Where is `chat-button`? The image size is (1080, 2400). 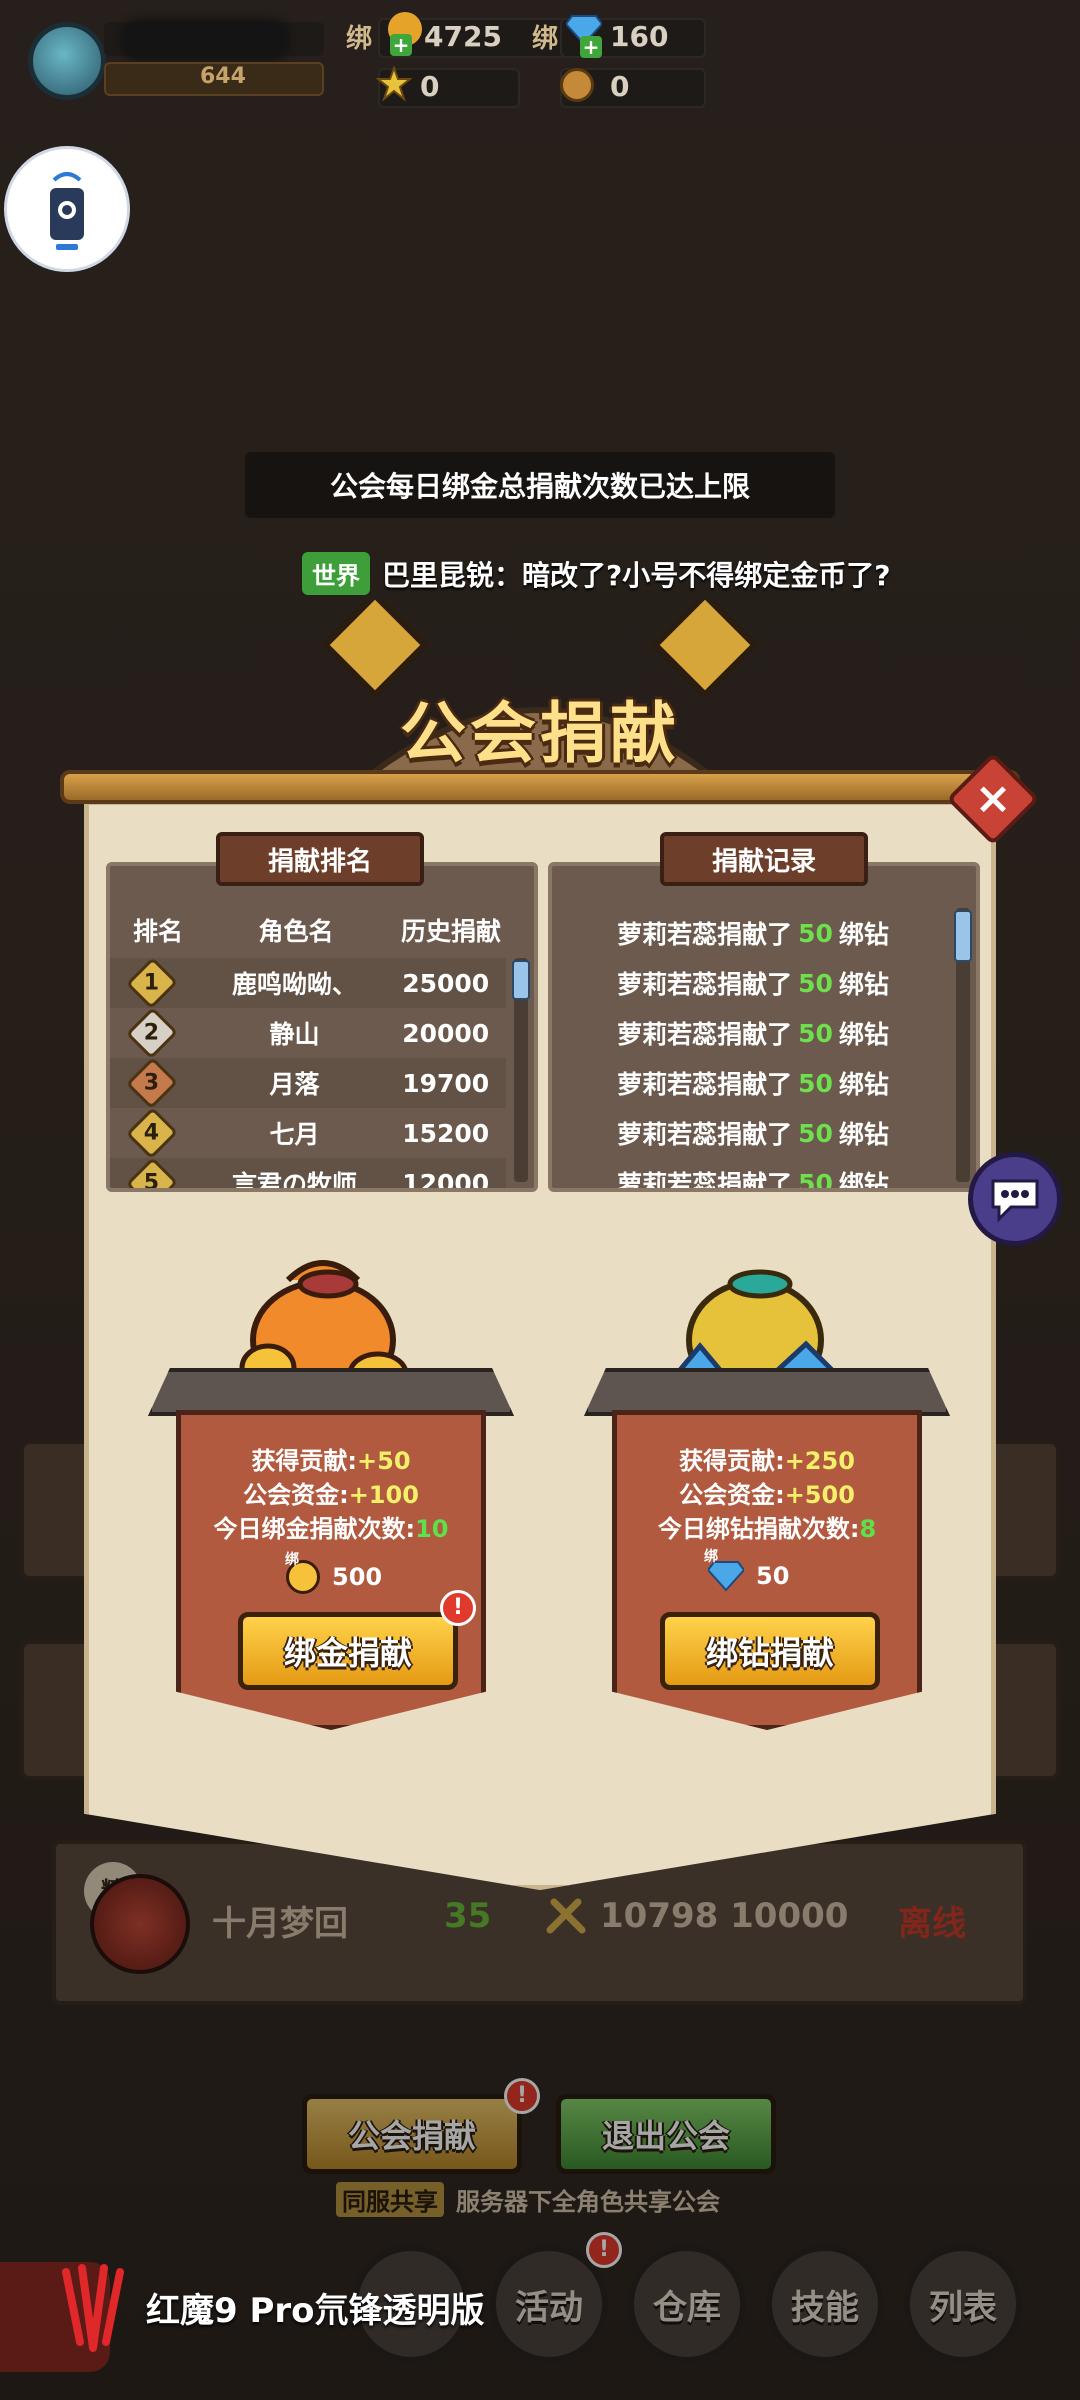 chat-button is located at coordinates (1015, 1199).